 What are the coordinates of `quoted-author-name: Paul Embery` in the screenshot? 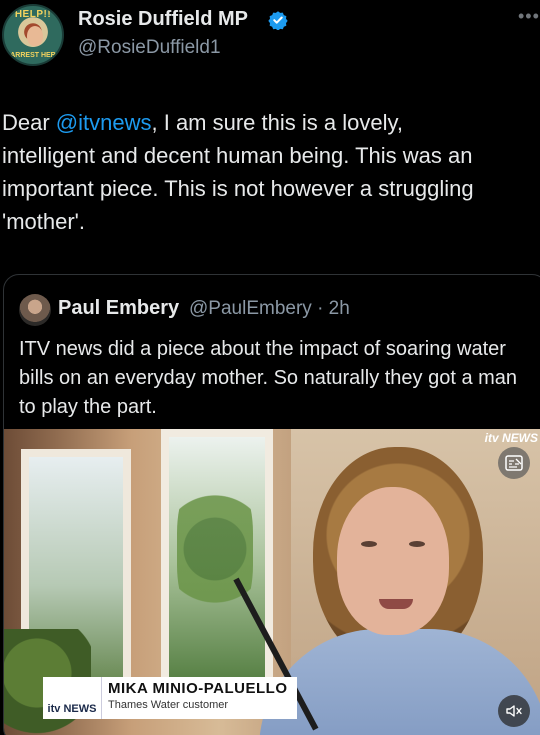 It's located at (118, 308).